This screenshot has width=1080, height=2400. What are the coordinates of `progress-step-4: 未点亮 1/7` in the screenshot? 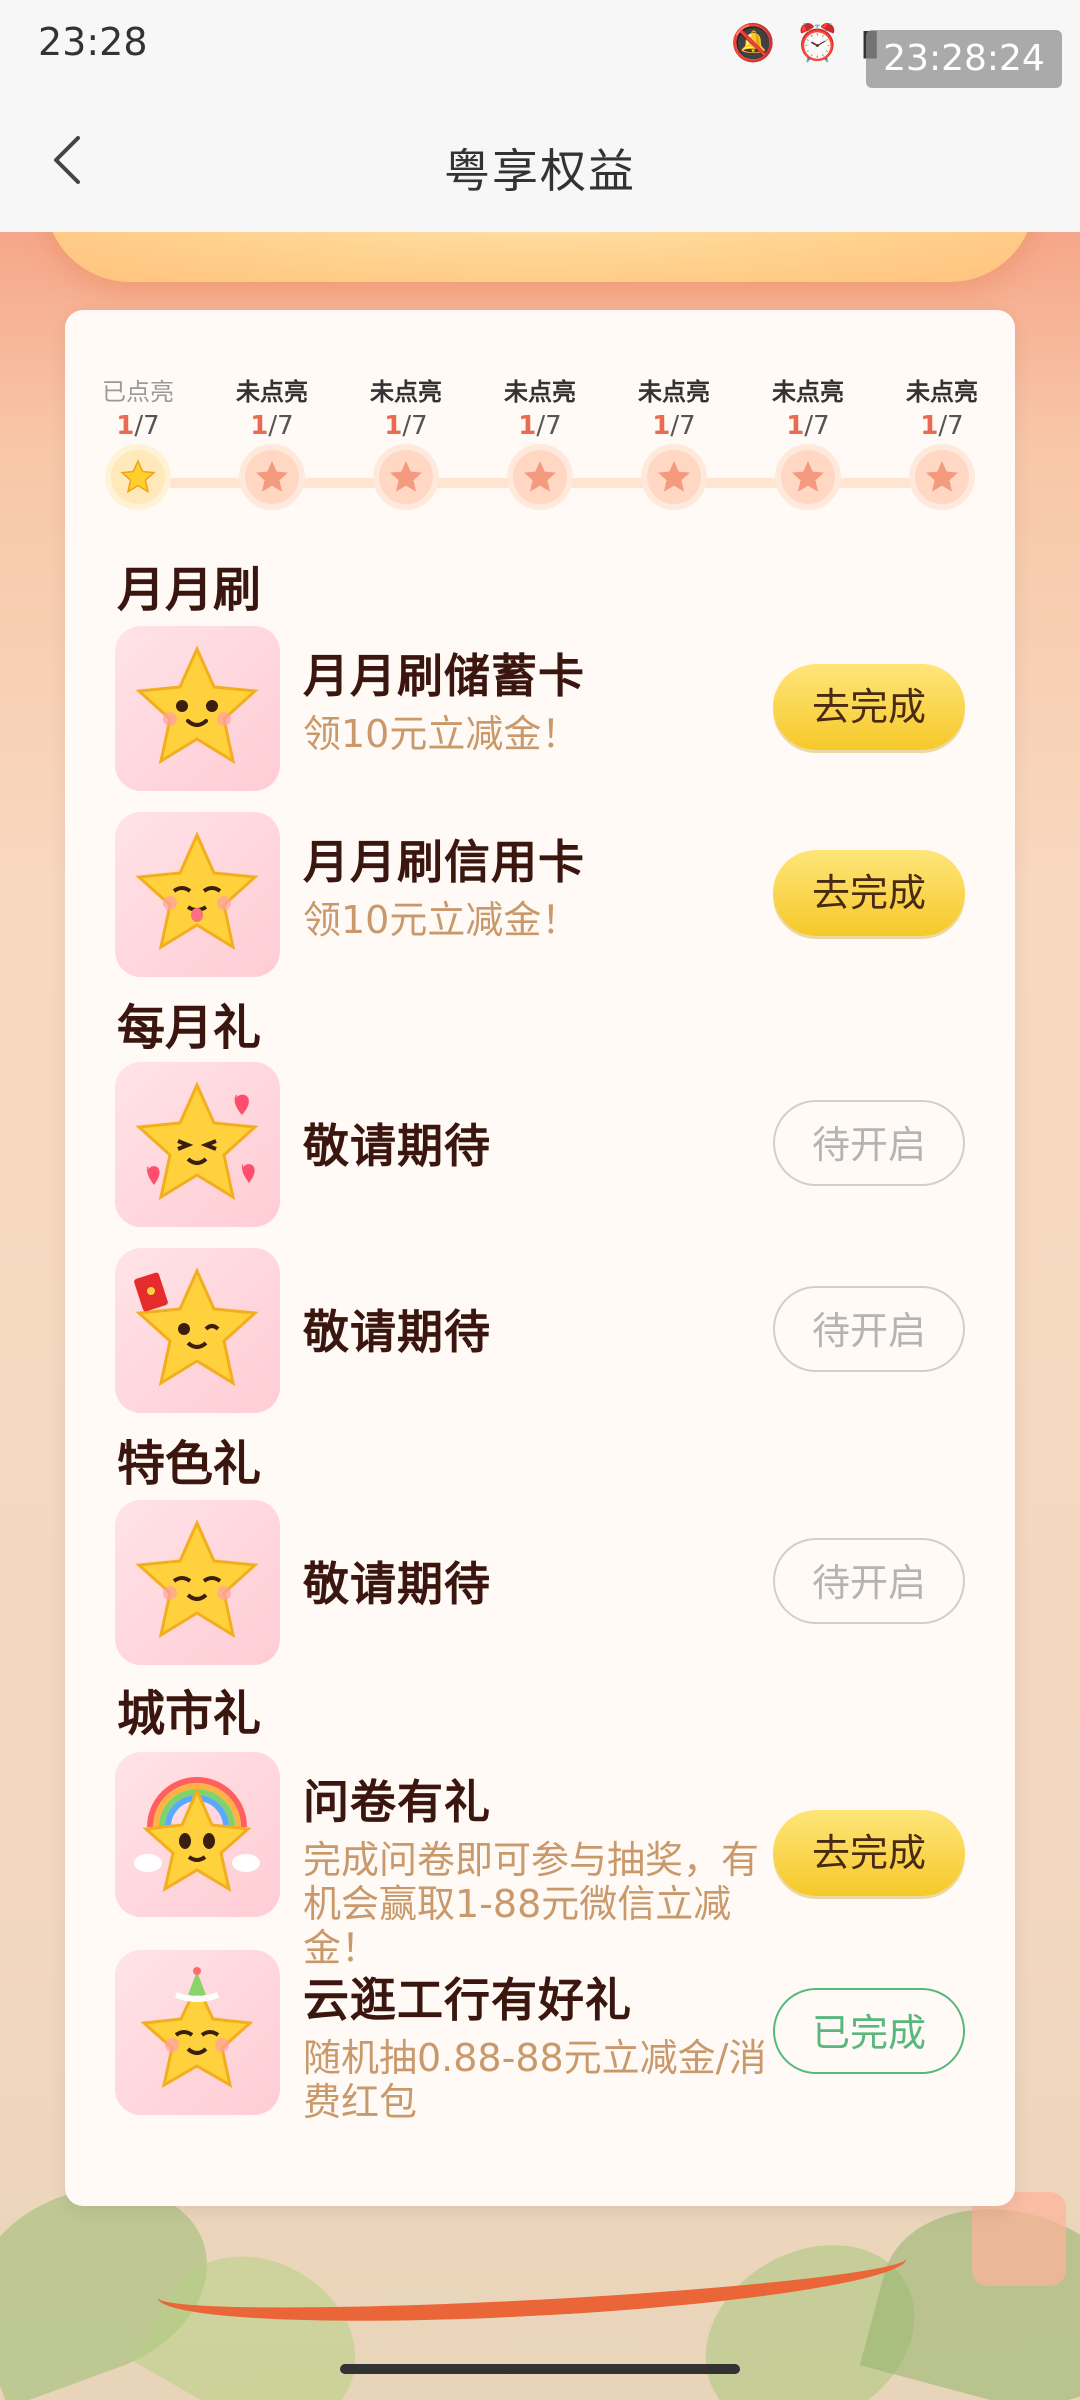 It's located at (540, 438).